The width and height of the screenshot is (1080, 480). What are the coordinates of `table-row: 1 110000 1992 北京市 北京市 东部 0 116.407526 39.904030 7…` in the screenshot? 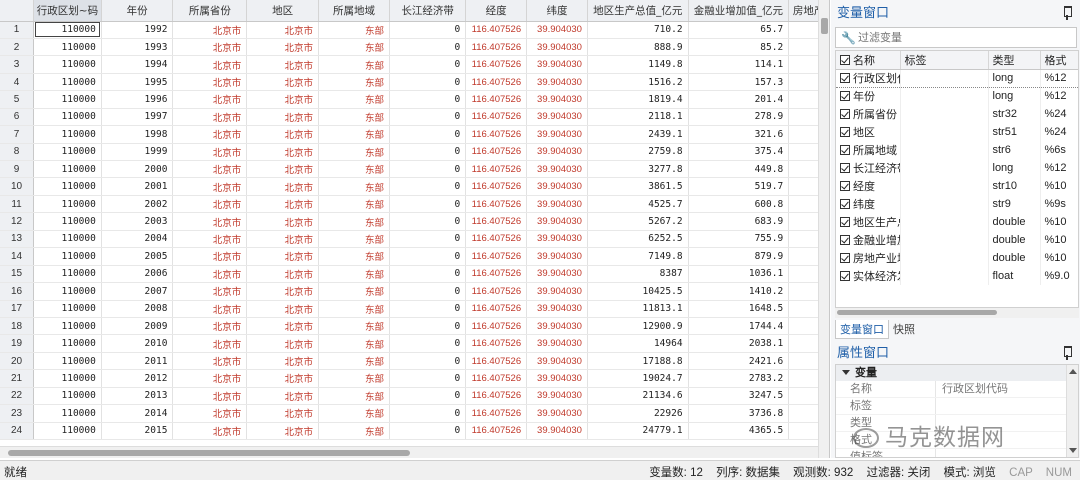 It's located at (414, 30).